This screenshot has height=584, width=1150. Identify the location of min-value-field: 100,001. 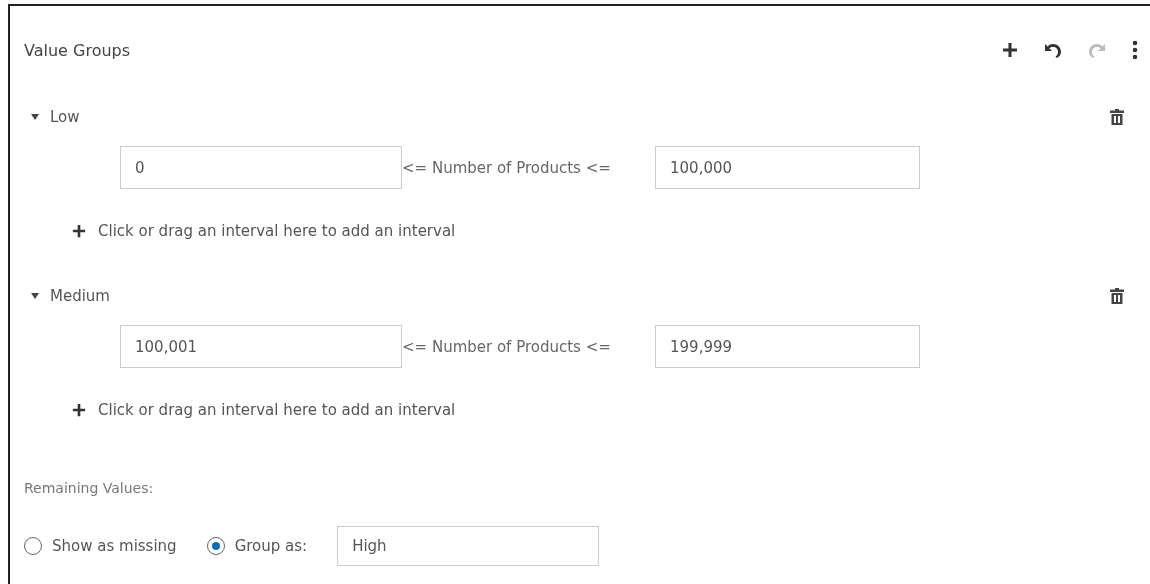
(261, 346).